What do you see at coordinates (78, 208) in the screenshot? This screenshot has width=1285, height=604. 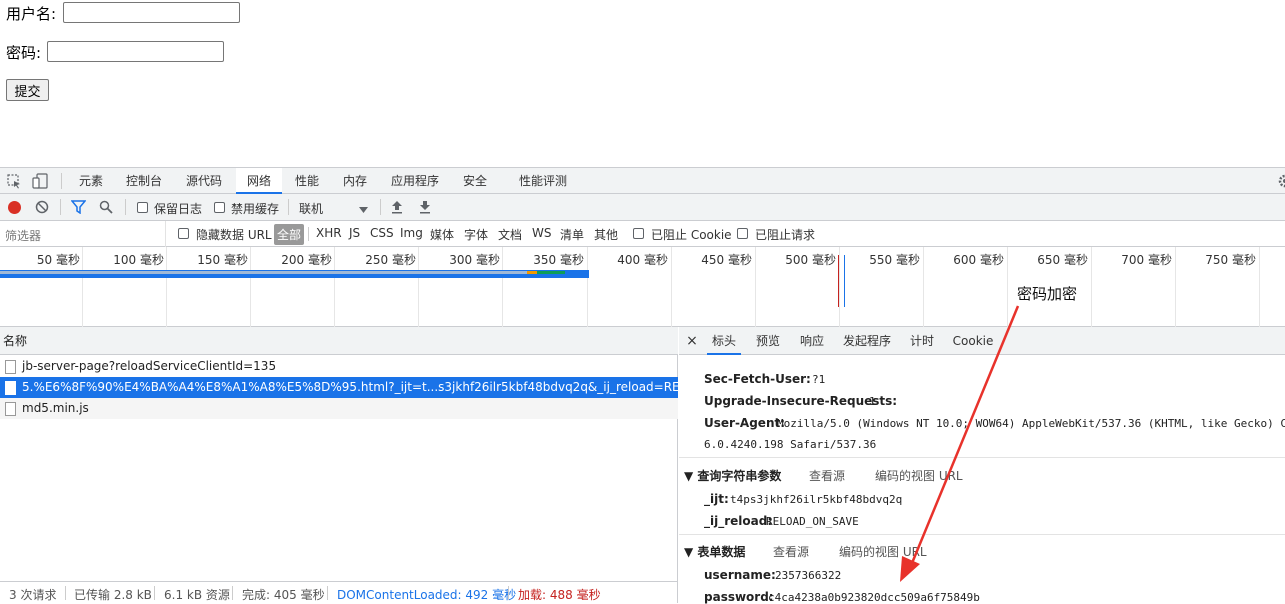 I see `filter-icon` at bounding box center [78, 208].